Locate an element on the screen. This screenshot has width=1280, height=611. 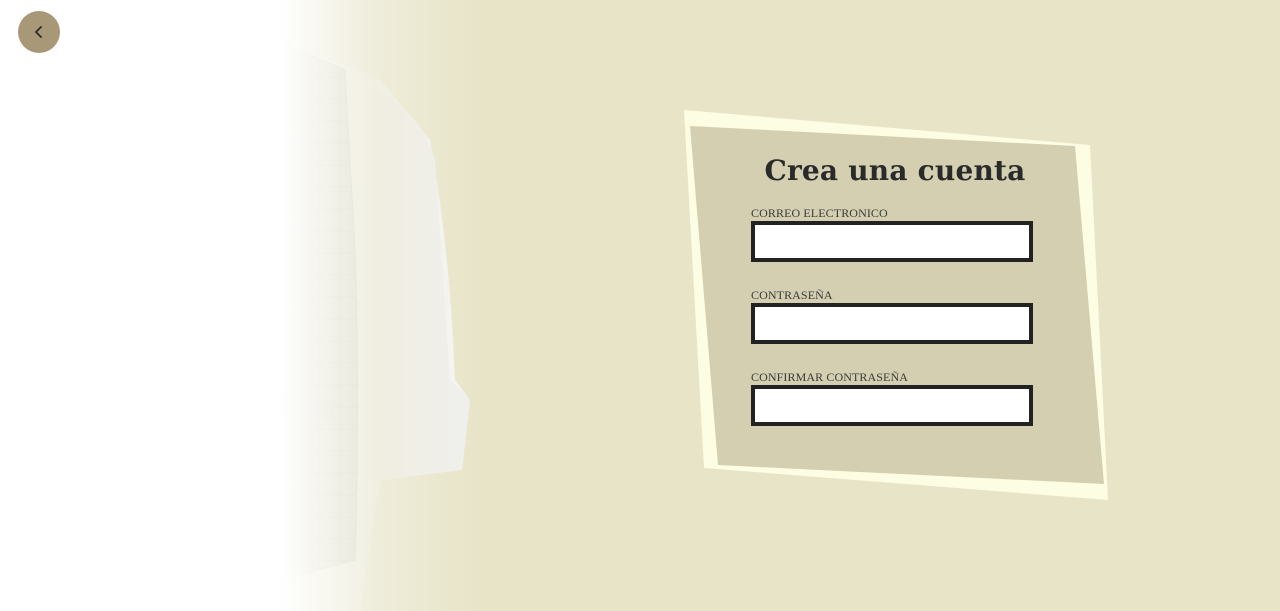
password-field is located at coordinates (892, 323).